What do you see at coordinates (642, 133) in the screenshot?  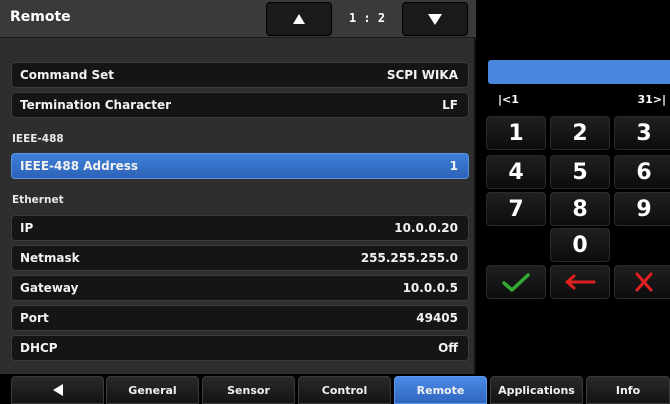 I see `key-3: 3` at bounding box center [642, 133].